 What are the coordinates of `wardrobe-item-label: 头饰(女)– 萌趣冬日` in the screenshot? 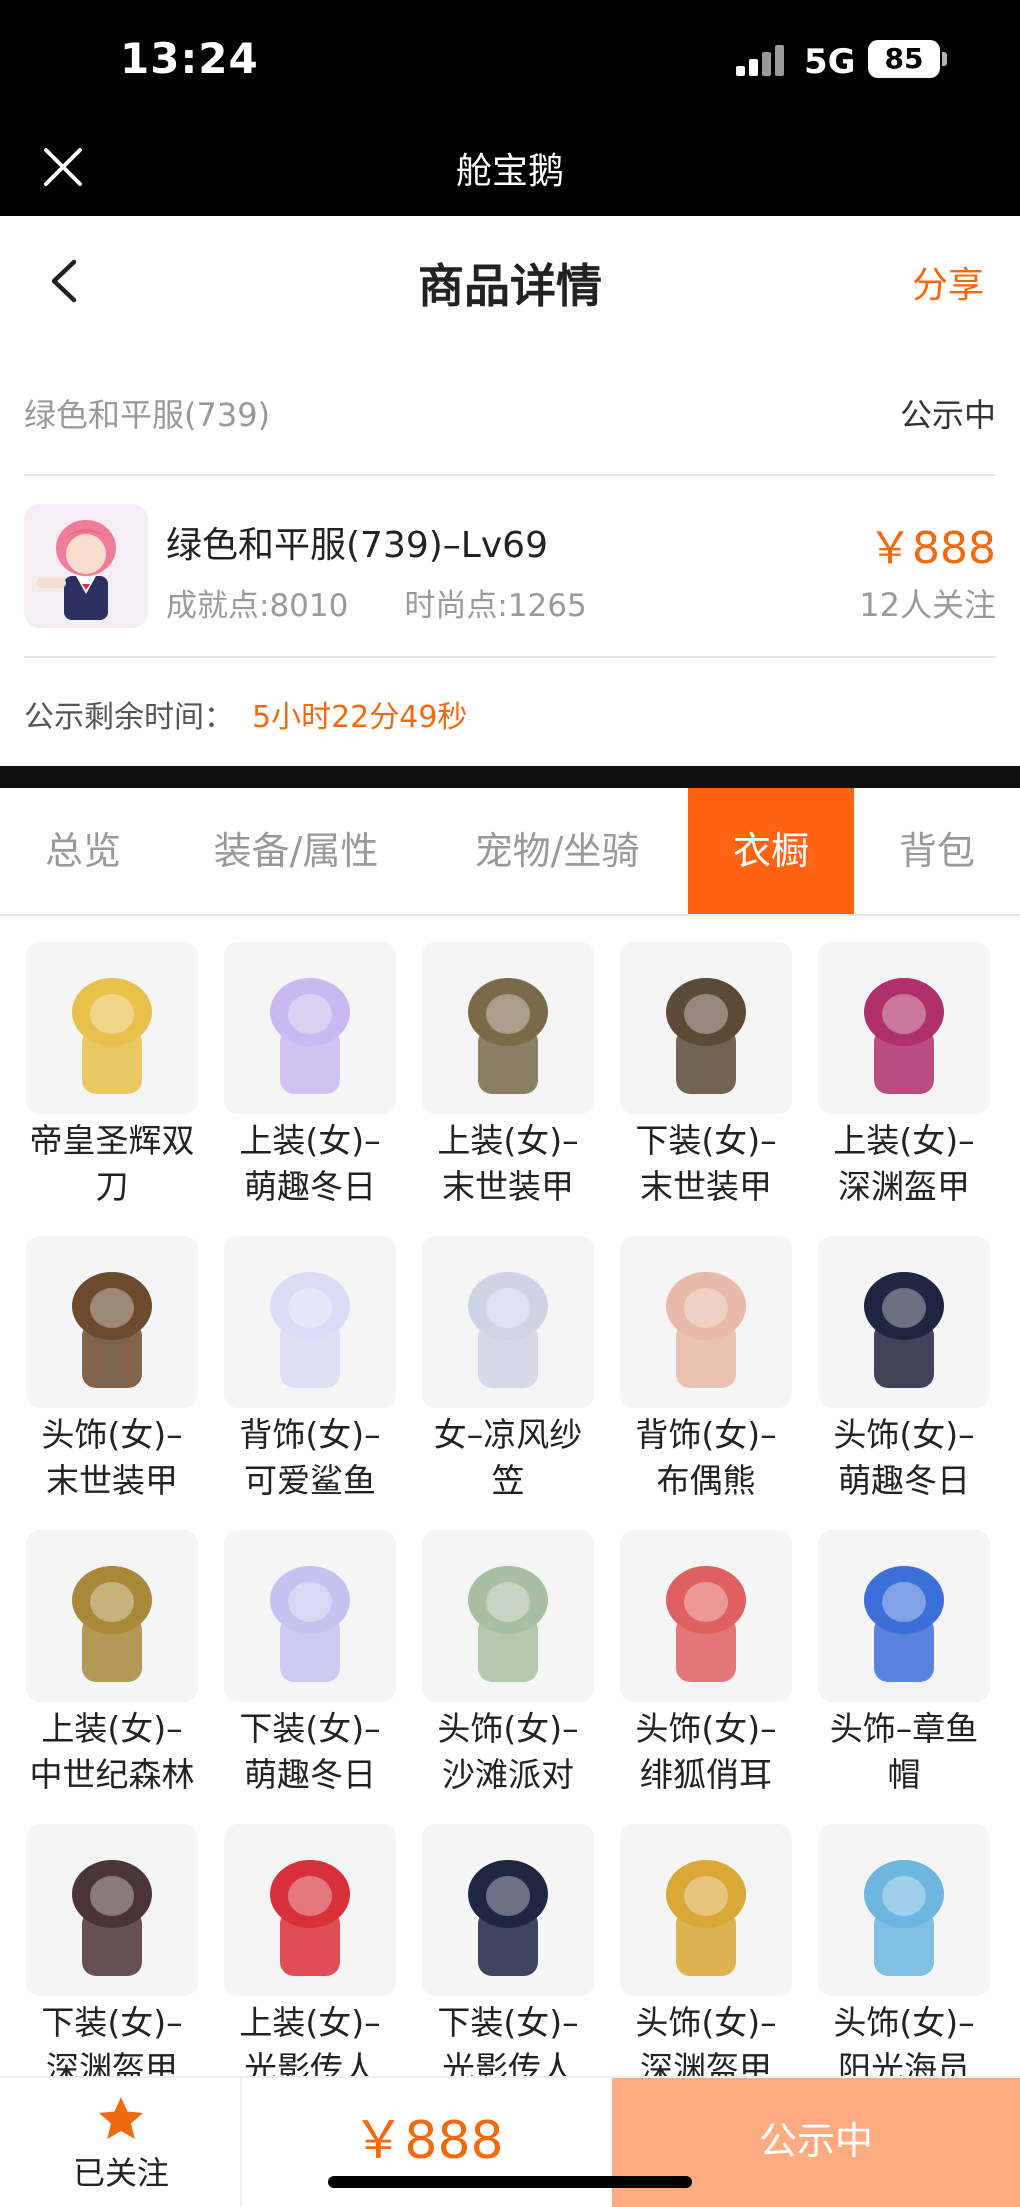 It's located at (904, 1458).